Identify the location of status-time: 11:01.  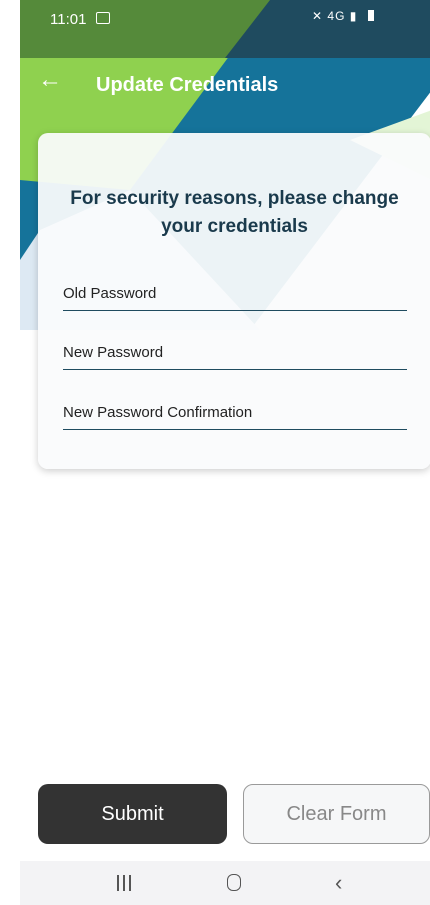
(68, 19).